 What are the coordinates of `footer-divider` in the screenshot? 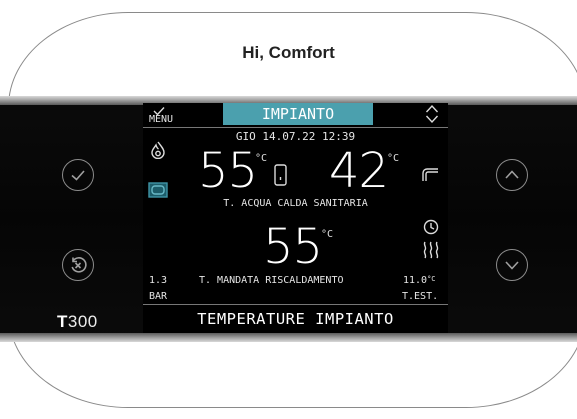 It's located at (295, 304).